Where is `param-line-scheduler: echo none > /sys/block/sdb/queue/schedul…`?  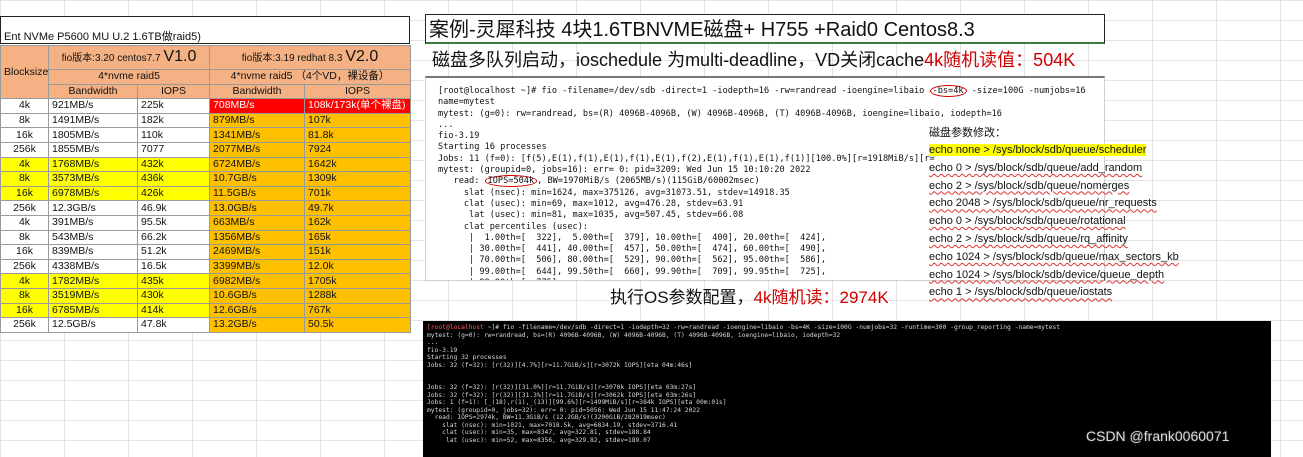
param-line-scheduler: echo none > /sys/block/sdb/queue/schedul… is located at coordinates (1038, 150).